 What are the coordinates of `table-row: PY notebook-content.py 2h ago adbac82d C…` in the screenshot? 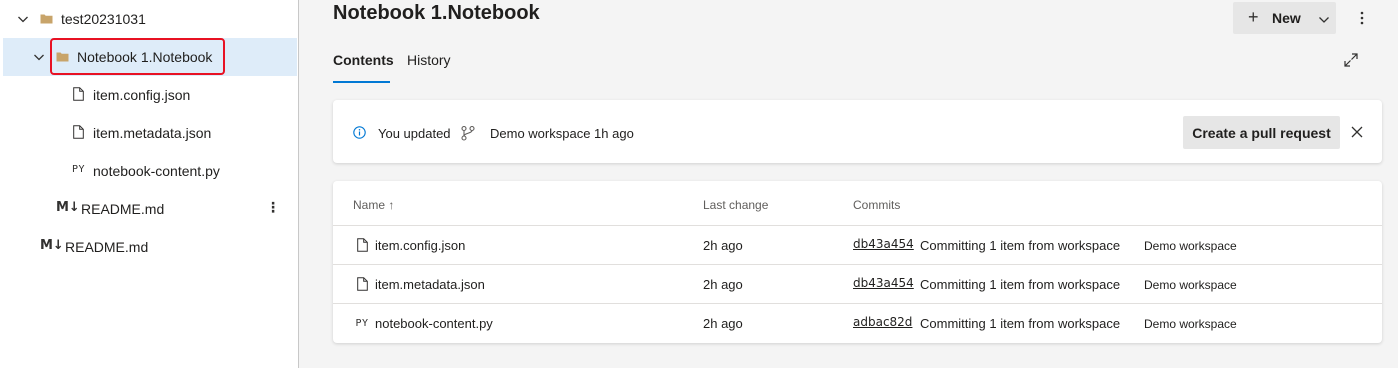 It's located at (857, 322).